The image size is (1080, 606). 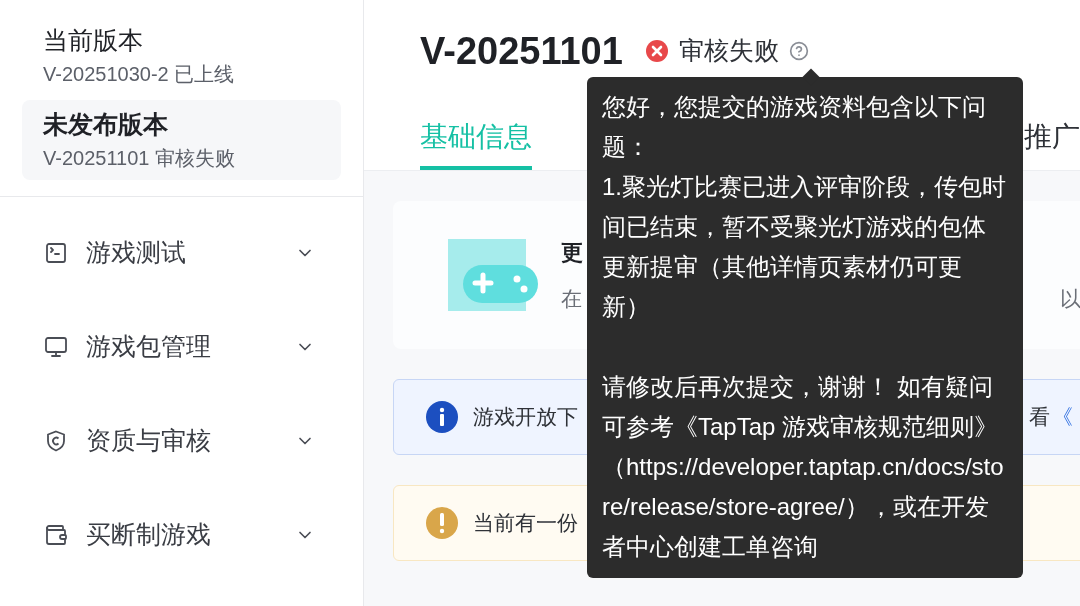 What do you see at coordinates (804, 247) in the screenshot?
I see `tooltip-text: 1.聚光灯比赛已进入评审阶段，传包时间已结束，暂不受聚光灯游戏的包体更新提审（其他详情页素材仍可更新）` at bounding box center [804, 247].